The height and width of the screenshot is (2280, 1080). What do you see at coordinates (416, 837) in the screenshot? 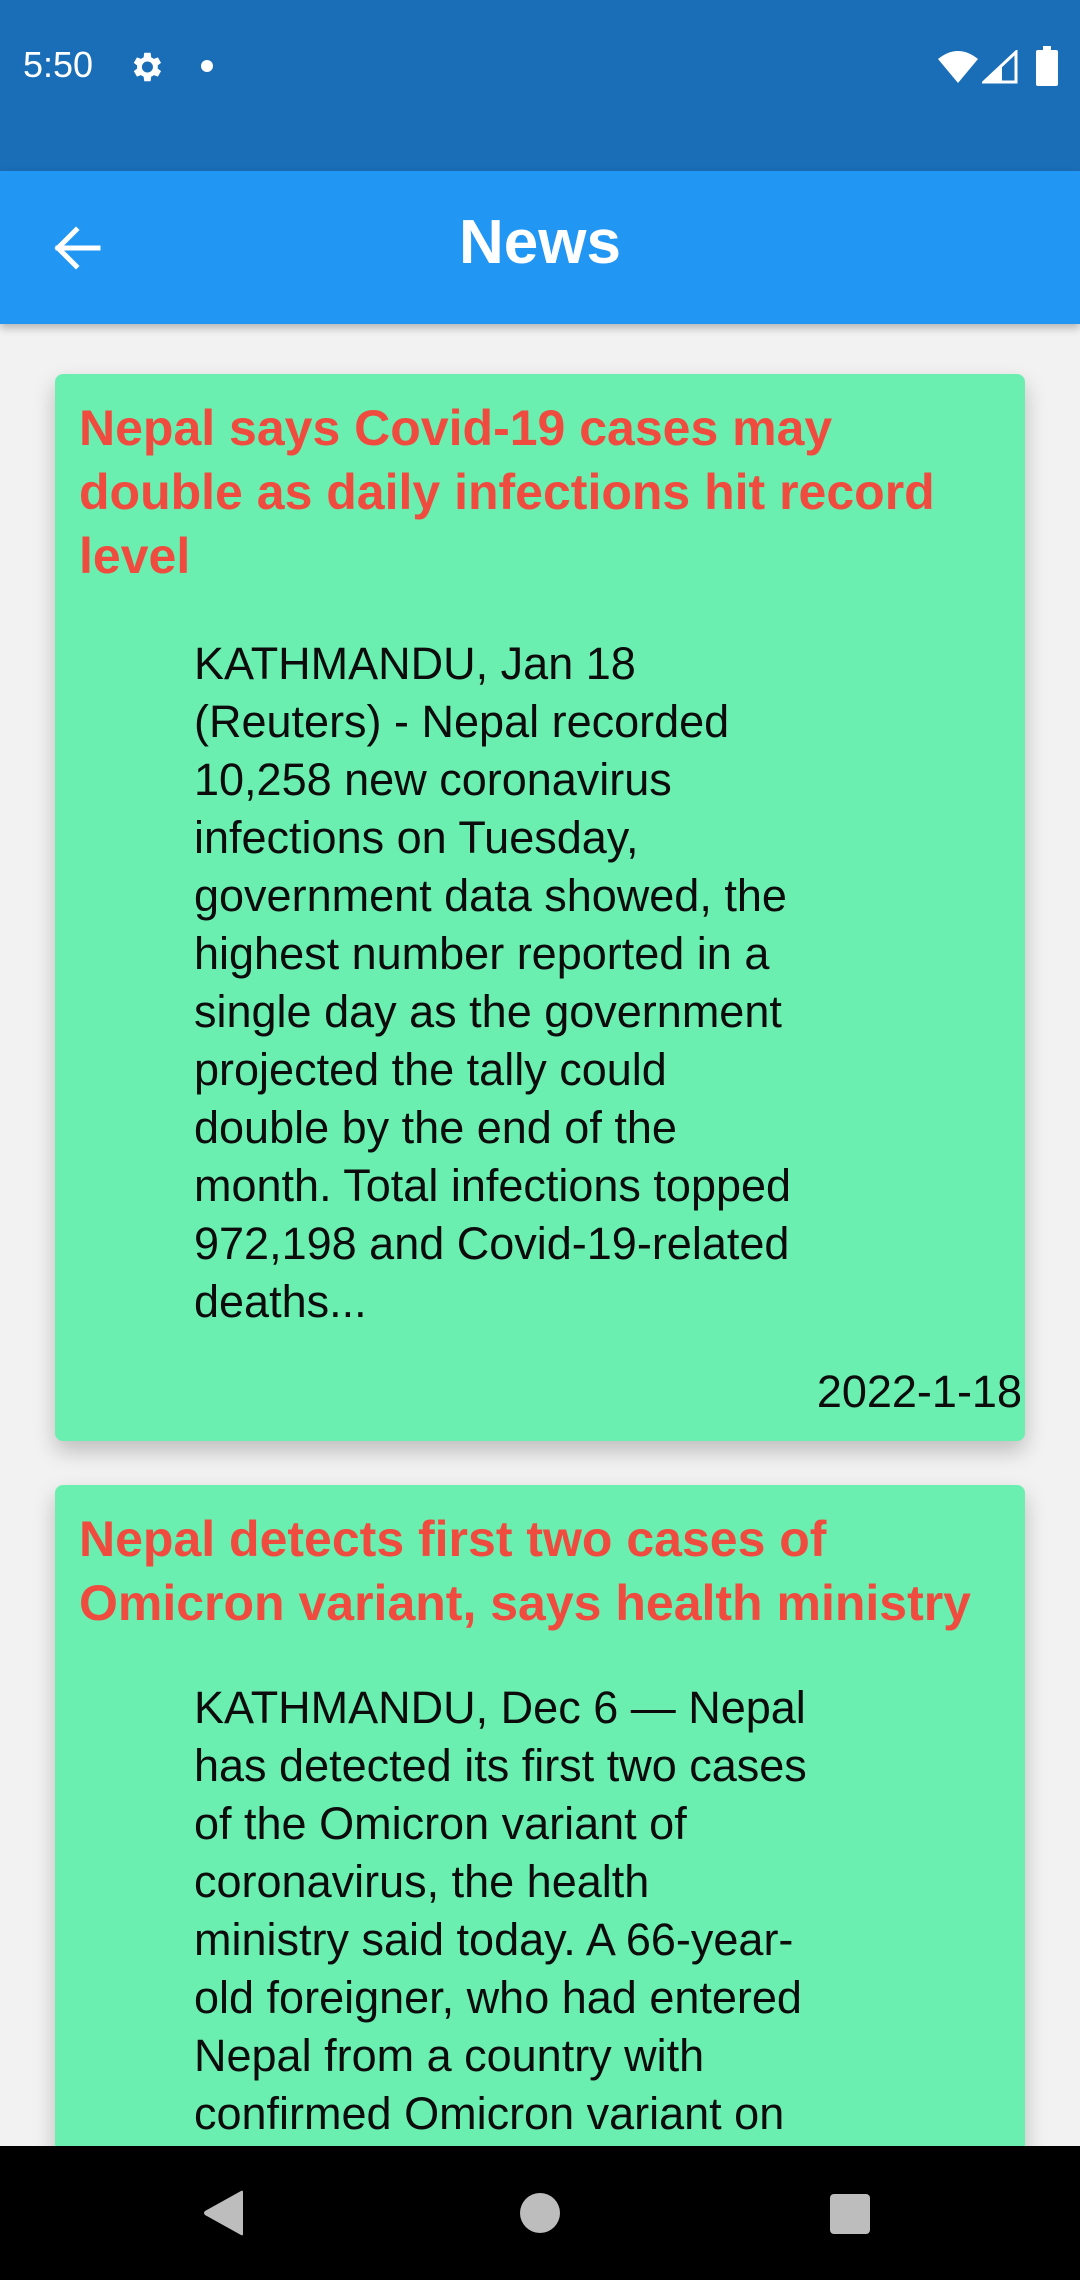
I see `summary-line: infections on Tuesday,` at bounding box center [416, 837].